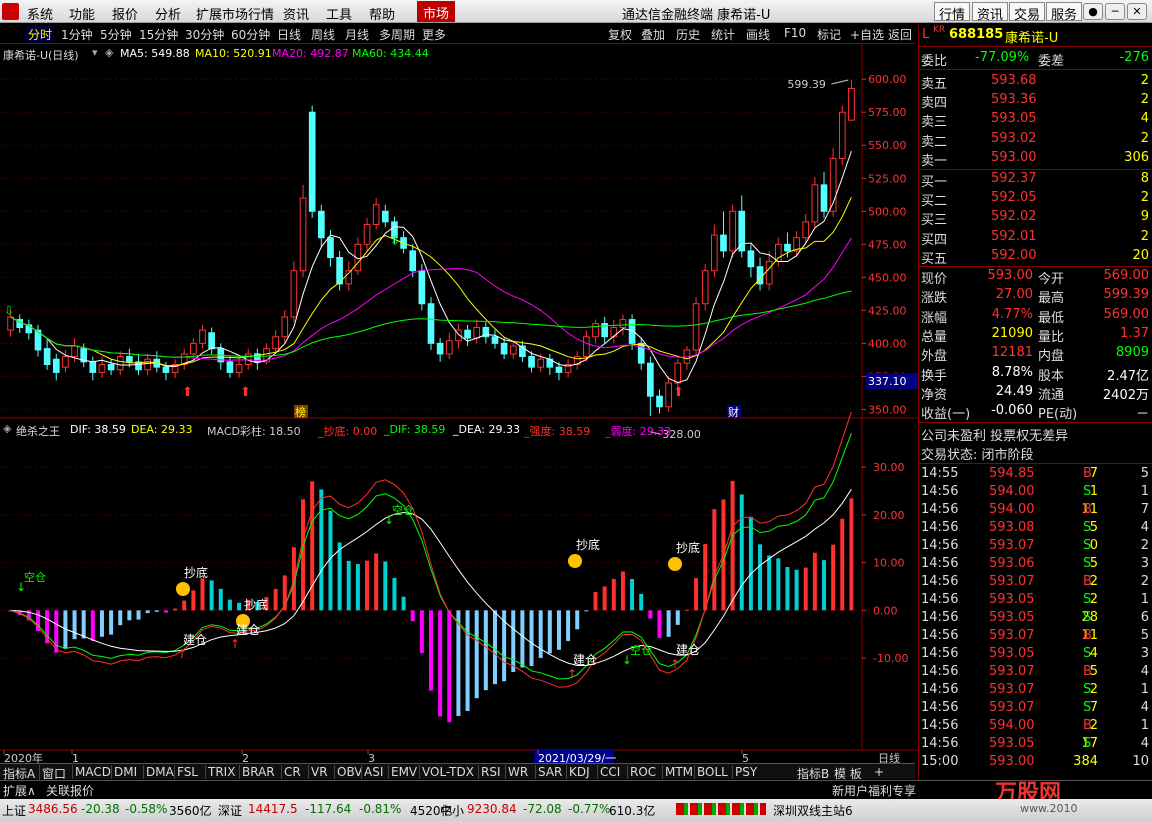 This screenshot has width=1152, height=821. What do you see at coordinates (372, 772) in the screenshot?
I see `tab-11: ASI` at bounding box center [372, 772].